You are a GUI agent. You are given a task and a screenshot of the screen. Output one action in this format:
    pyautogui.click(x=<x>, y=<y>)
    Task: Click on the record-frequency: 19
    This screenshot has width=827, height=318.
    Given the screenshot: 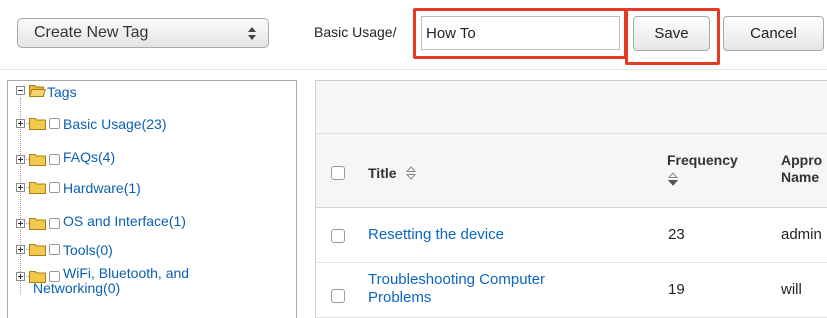 What is the action you would take?
    pyautogui.click(x=676, y=289)
    